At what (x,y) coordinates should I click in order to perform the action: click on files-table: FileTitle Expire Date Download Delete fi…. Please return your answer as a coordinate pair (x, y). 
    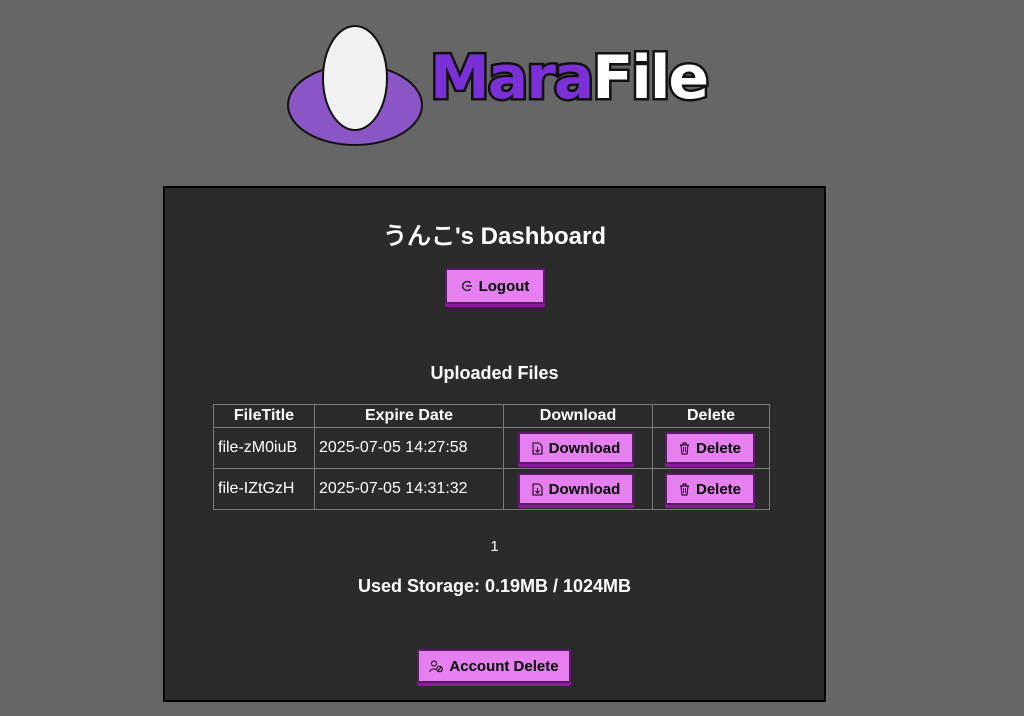
    Looking at the image, I should click on (491, 457).